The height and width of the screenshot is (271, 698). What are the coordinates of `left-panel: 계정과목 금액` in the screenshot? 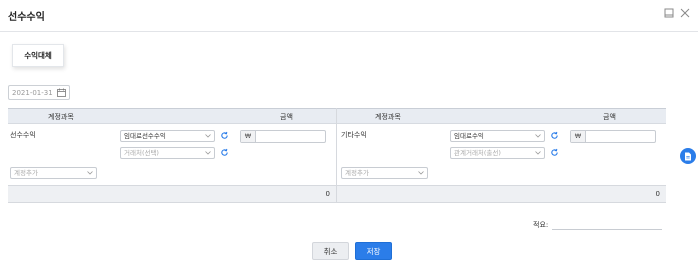 It's located at (172, 116).